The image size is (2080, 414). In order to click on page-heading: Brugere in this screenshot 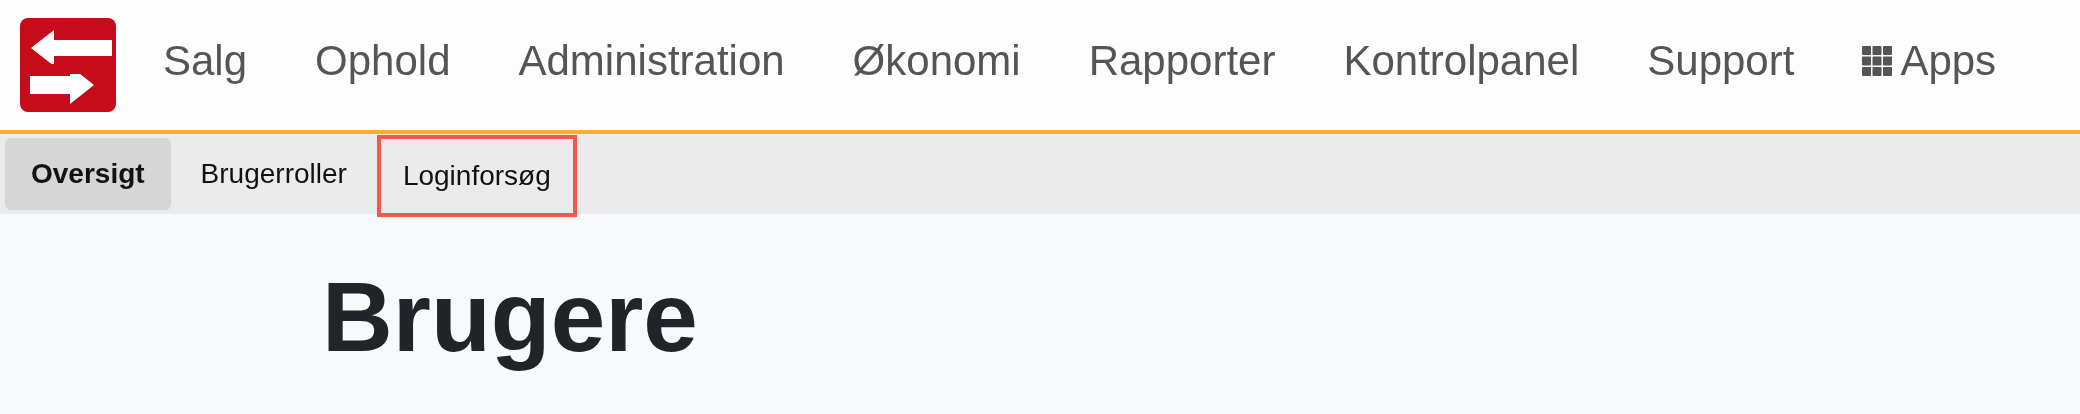, I will do `click(510, 318)`.